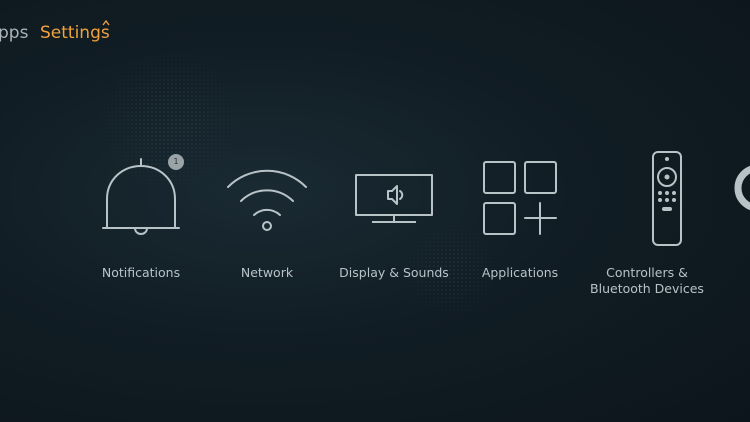 The image size is (750, 422). Describe the element at coordinates (141, 272) in the screenshot. I see `tile-label: Notifications` at that location.